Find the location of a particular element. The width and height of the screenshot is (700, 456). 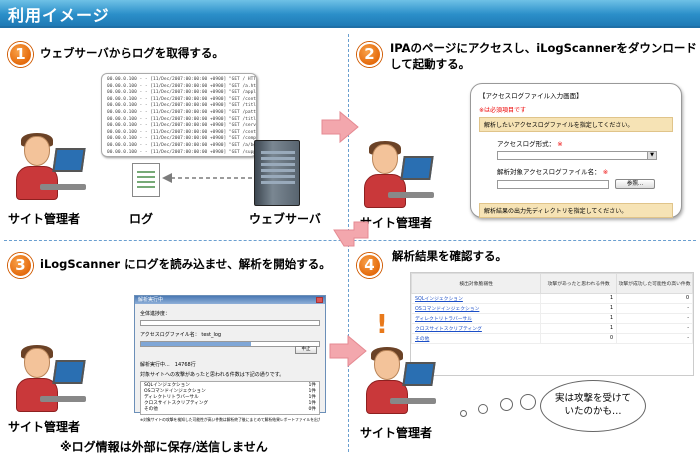

log-document-icon is located at coordinates (146, 180).